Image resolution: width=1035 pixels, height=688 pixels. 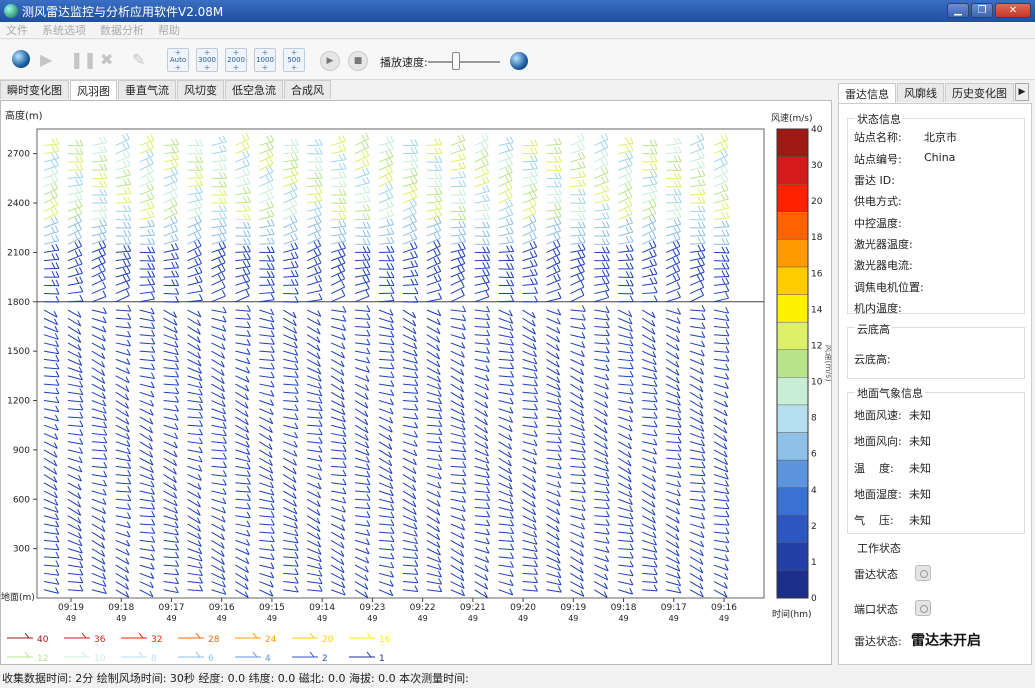 I want to click on colorbar-tick-label: 10, so click(x=817, y=383).